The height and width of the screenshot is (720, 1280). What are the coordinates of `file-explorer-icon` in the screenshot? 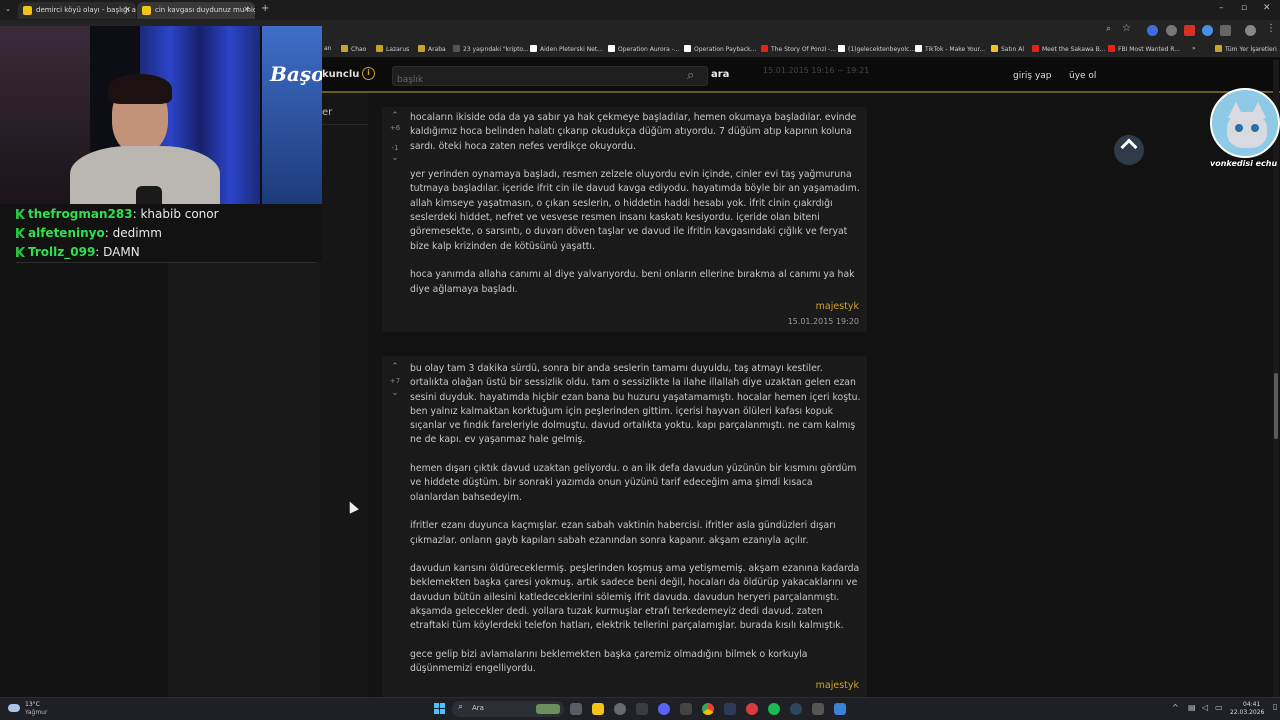 It's located at (598, 709).